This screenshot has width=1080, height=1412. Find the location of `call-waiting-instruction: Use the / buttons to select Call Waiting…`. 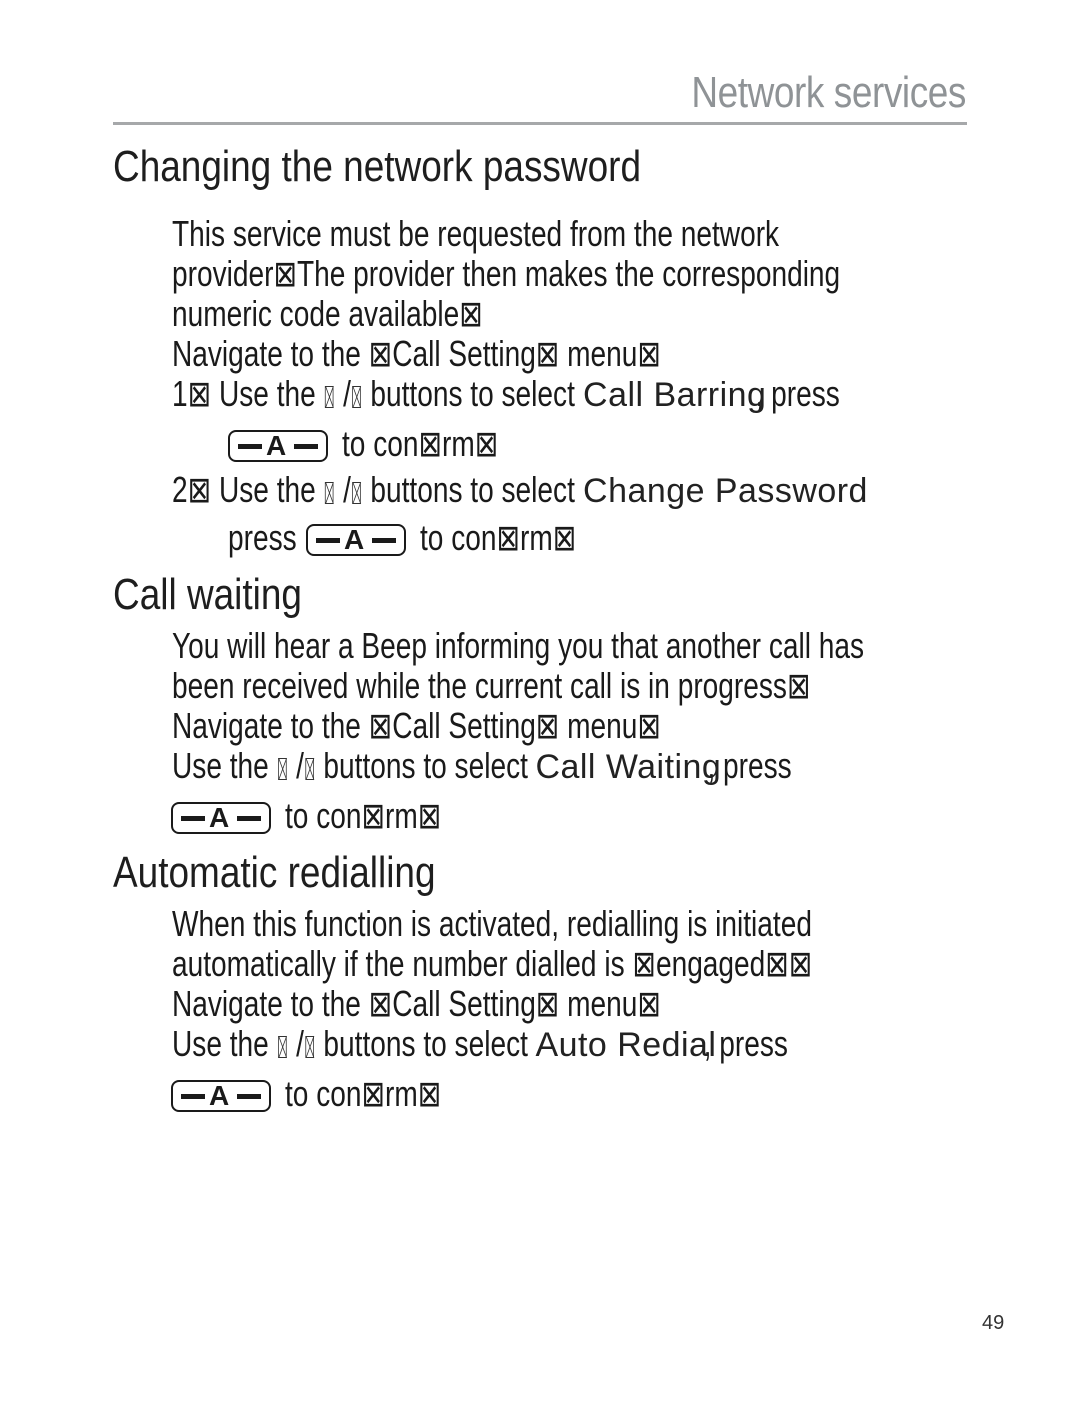

call-waiting-instruction: Use the / buttons to select Call Waiting… is located at coordinates (482, 766).